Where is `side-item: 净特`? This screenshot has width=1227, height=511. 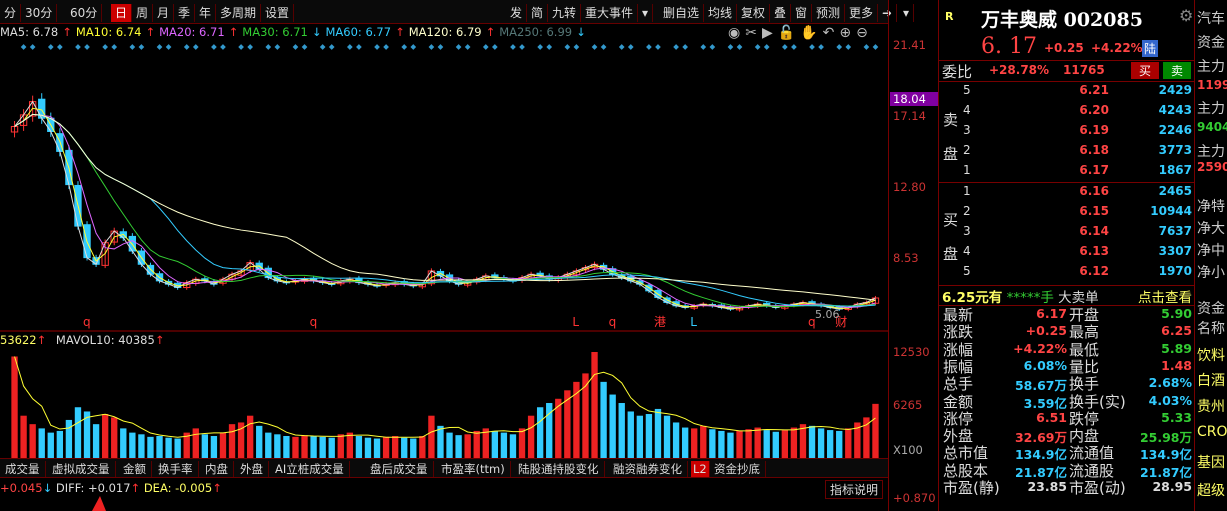
side-item: 净特 is located at coordinates (1211, 206).